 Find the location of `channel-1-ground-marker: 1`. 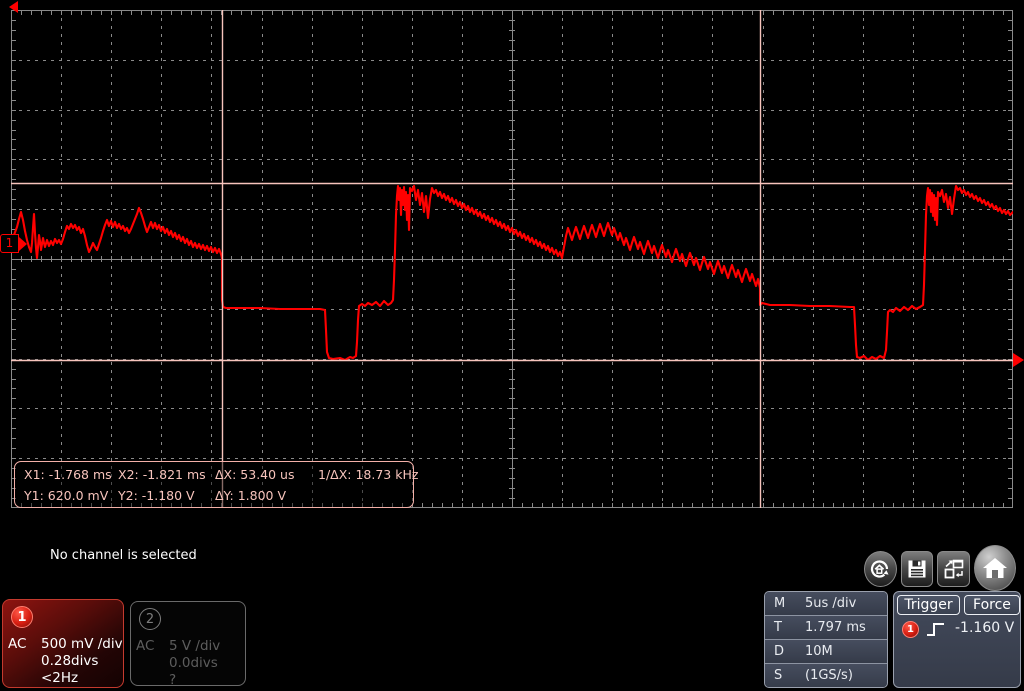

channel-1-ground-marker: 1 is located at coordinates (13, 243).